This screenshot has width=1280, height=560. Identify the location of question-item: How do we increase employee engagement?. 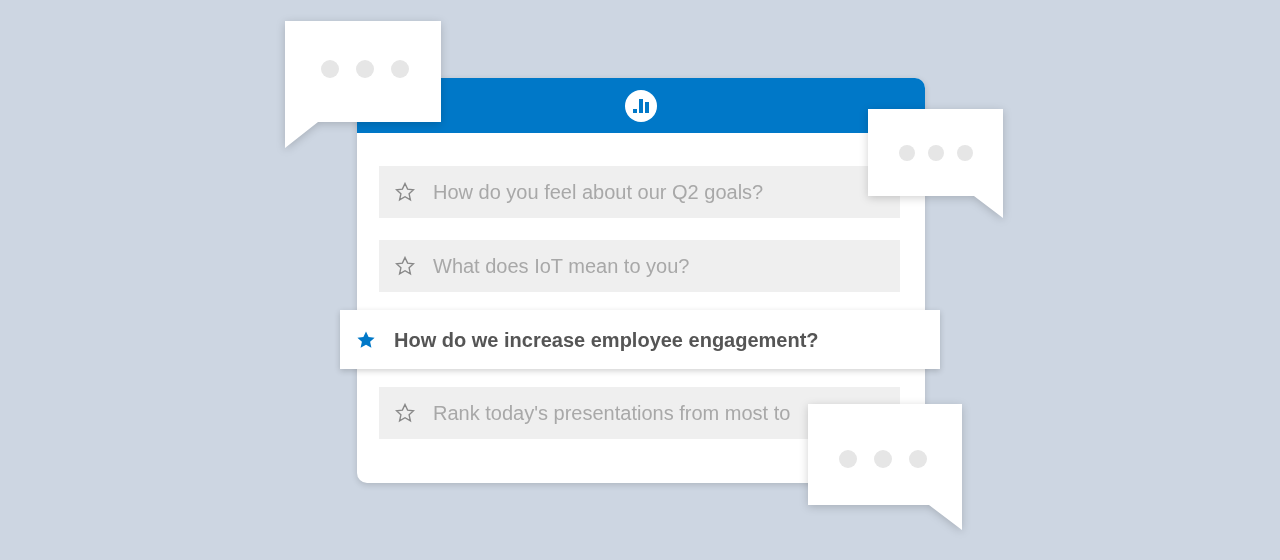
(640, 339).